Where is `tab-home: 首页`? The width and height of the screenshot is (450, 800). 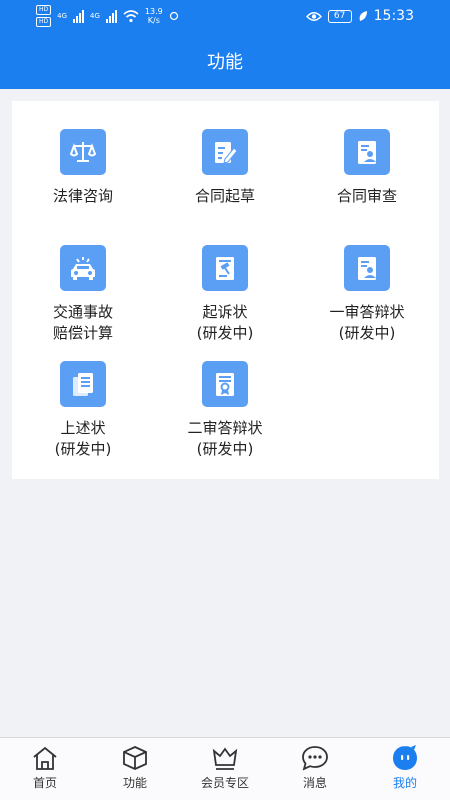 tab-home: 首页 is located at coordinates (45, 769).